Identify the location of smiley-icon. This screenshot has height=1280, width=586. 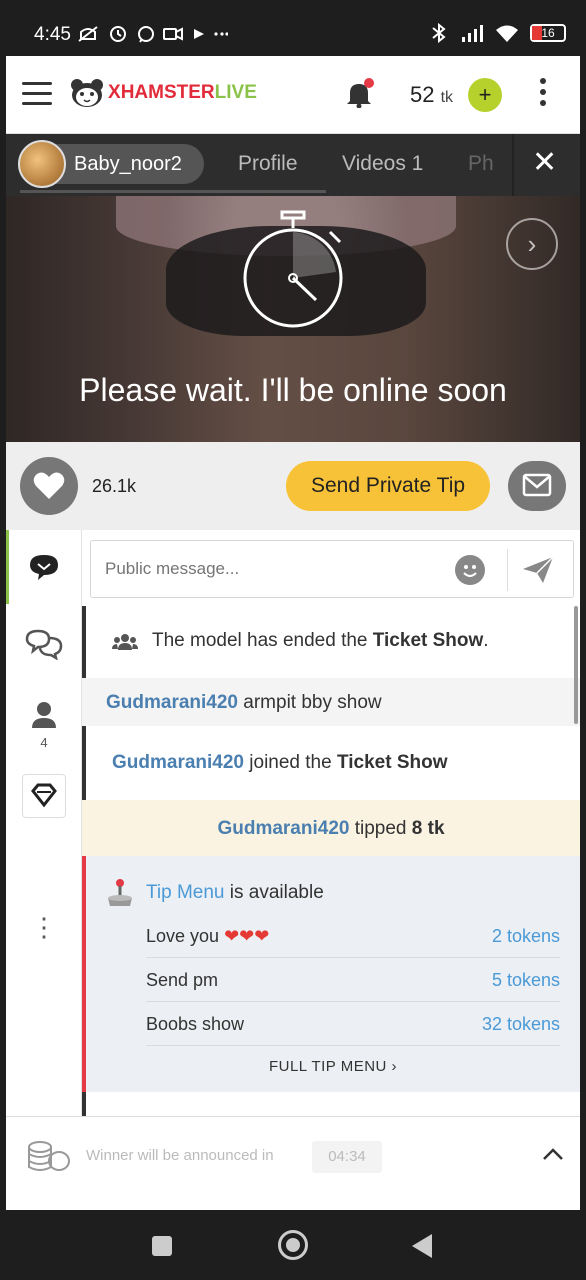
(470, 571).